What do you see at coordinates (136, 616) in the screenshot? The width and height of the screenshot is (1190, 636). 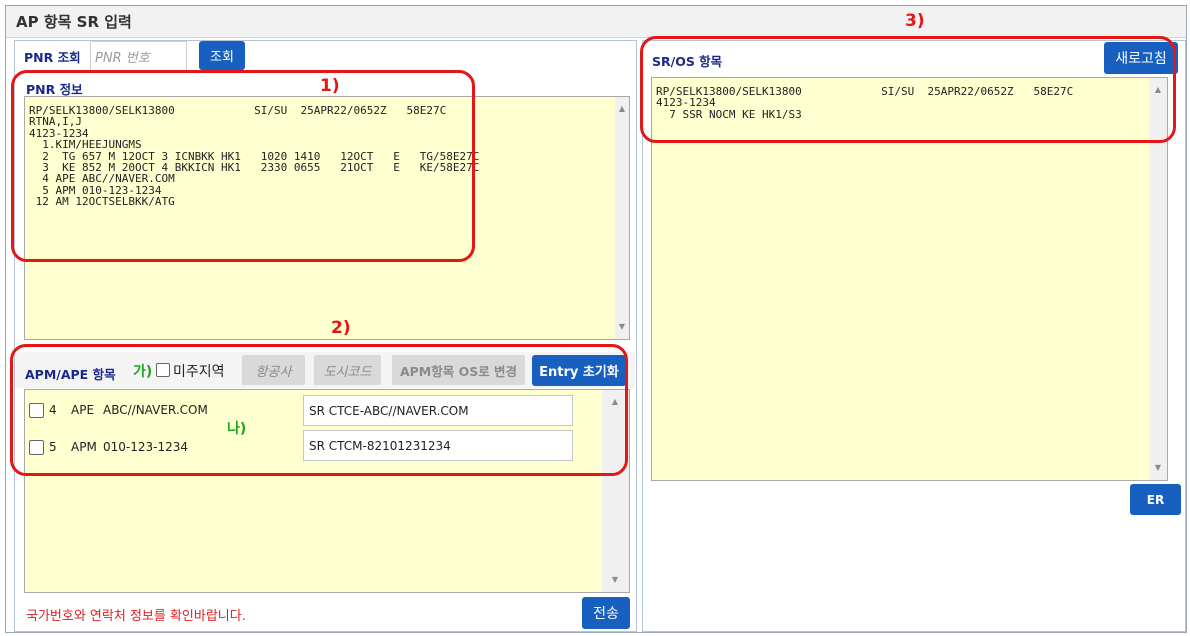 I see `warning-text: 국가번호와 연락처 정보를 확인바랍니다.` at bounding box center [136, 616].